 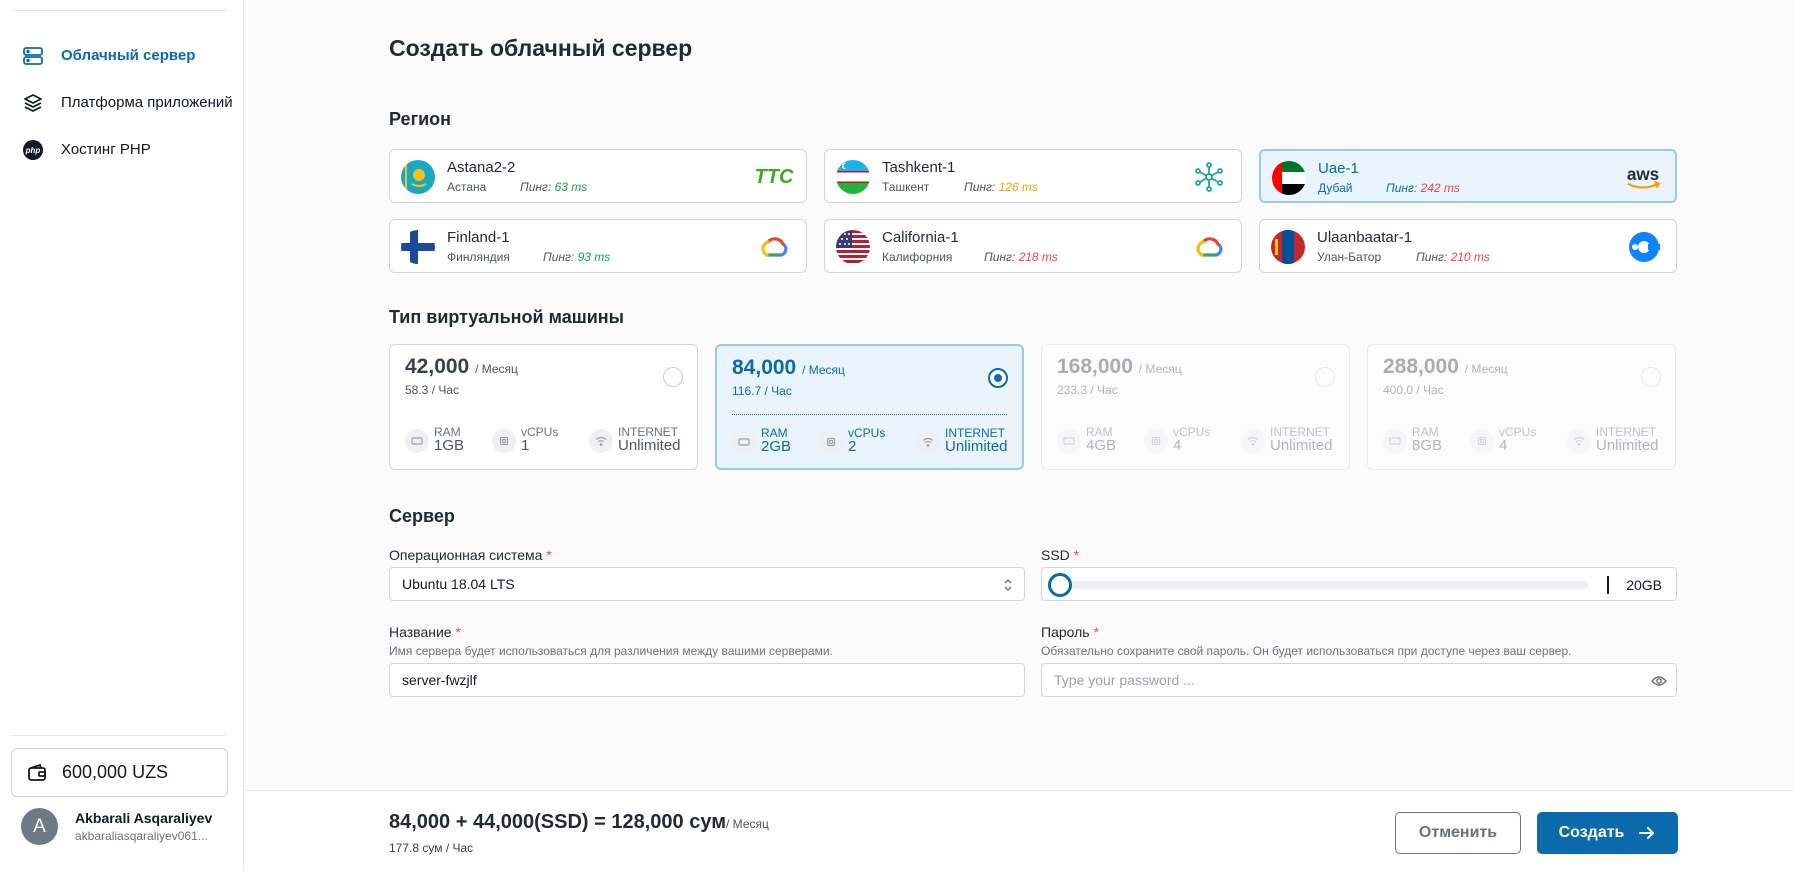 I want to click on spec-ram: RAM 8GB, so click(x=1413, y=440).